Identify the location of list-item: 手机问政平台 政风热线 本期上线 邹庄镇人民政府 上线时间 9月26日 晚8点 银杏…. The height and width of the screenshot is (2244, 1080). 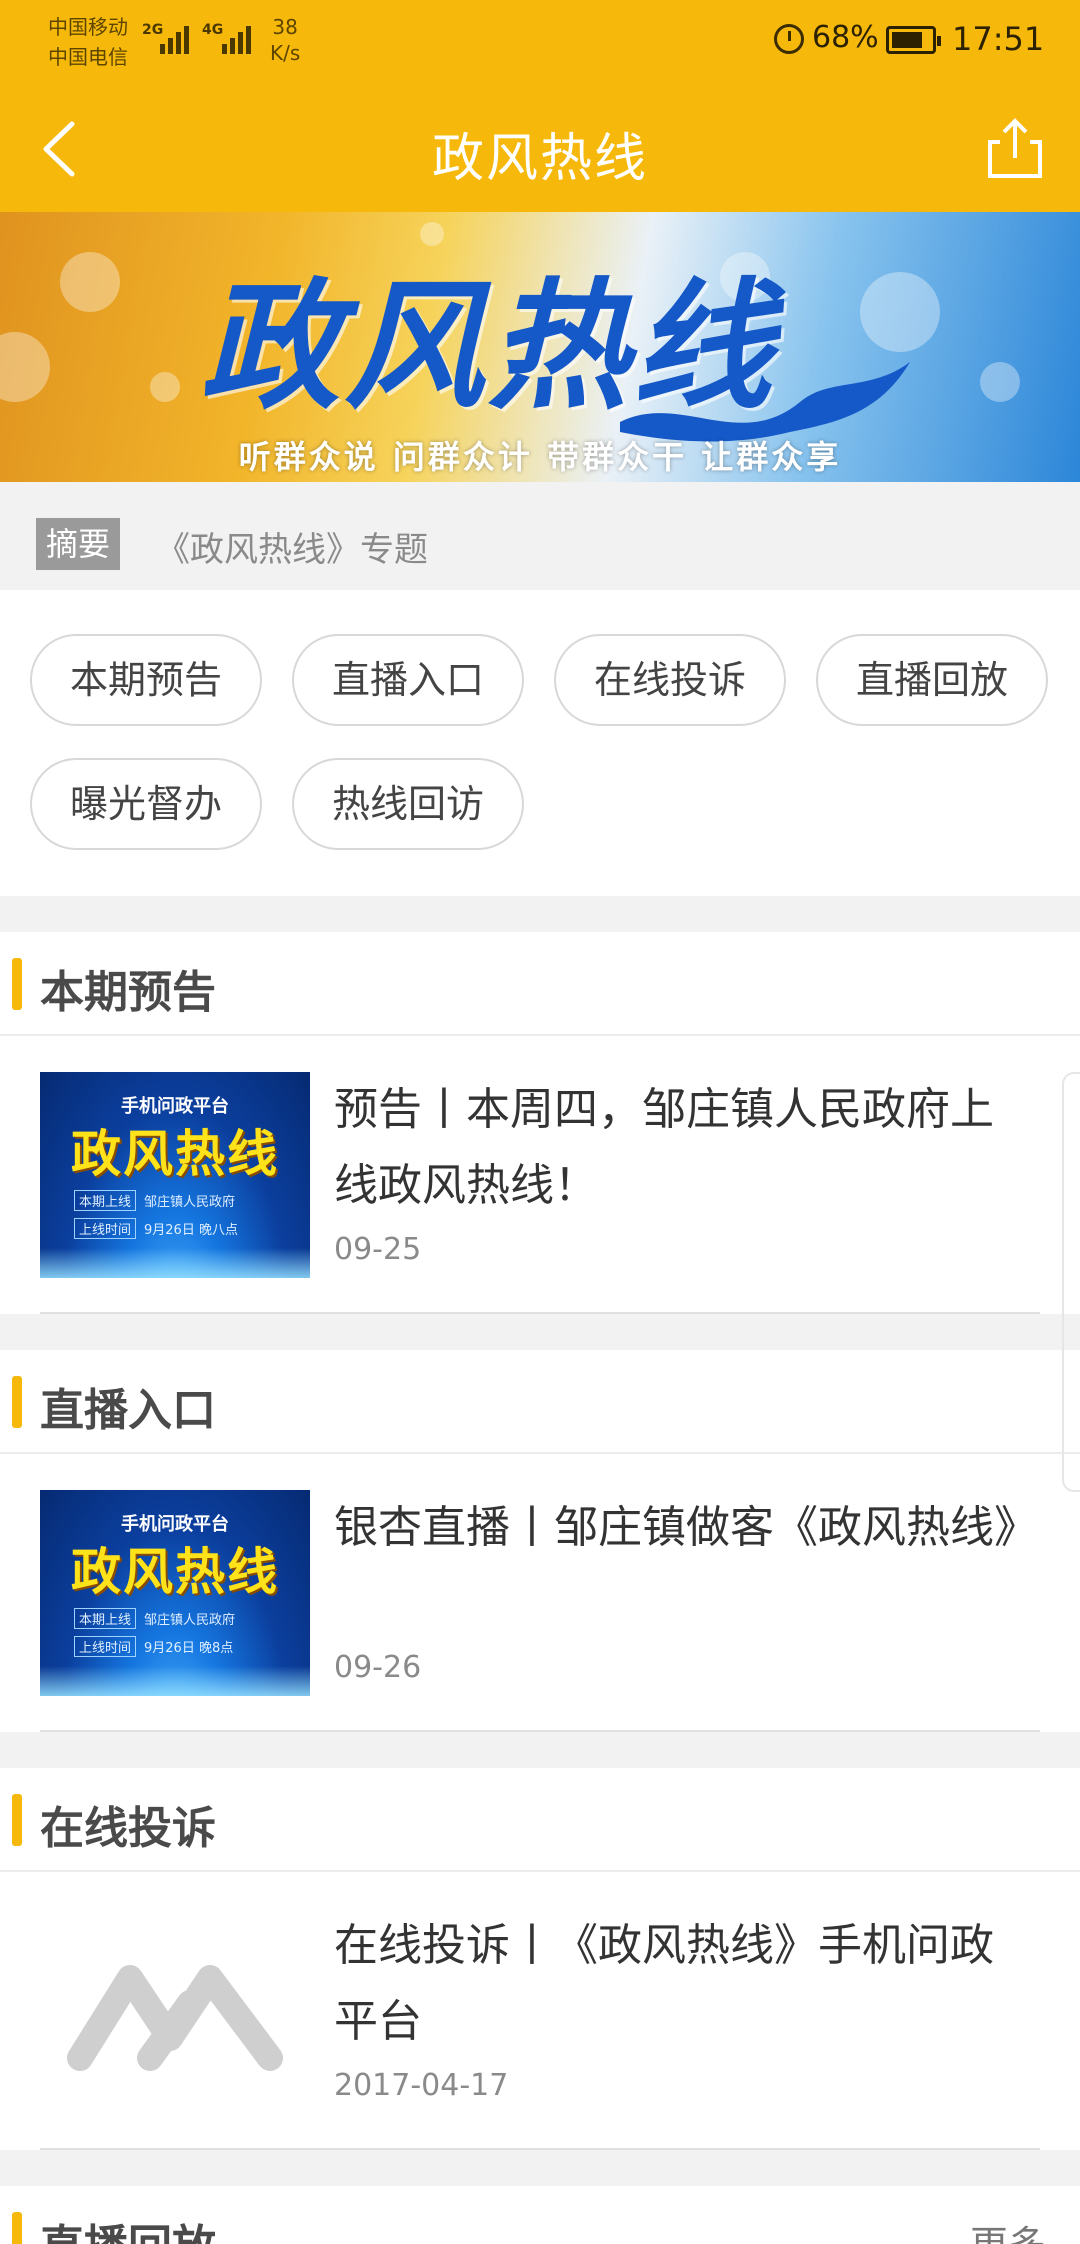
(540, 1593).